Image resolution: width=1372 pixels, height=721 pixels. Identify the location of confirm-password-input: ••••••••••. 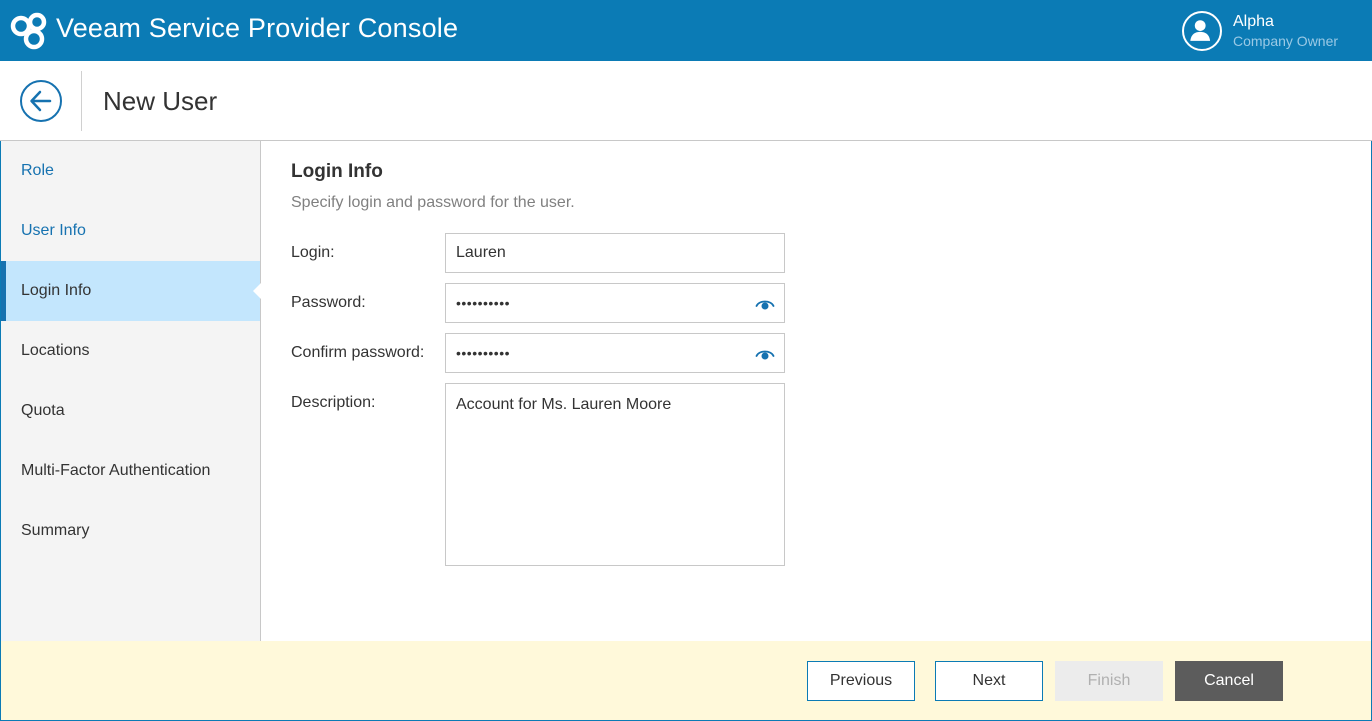
(615, 353).